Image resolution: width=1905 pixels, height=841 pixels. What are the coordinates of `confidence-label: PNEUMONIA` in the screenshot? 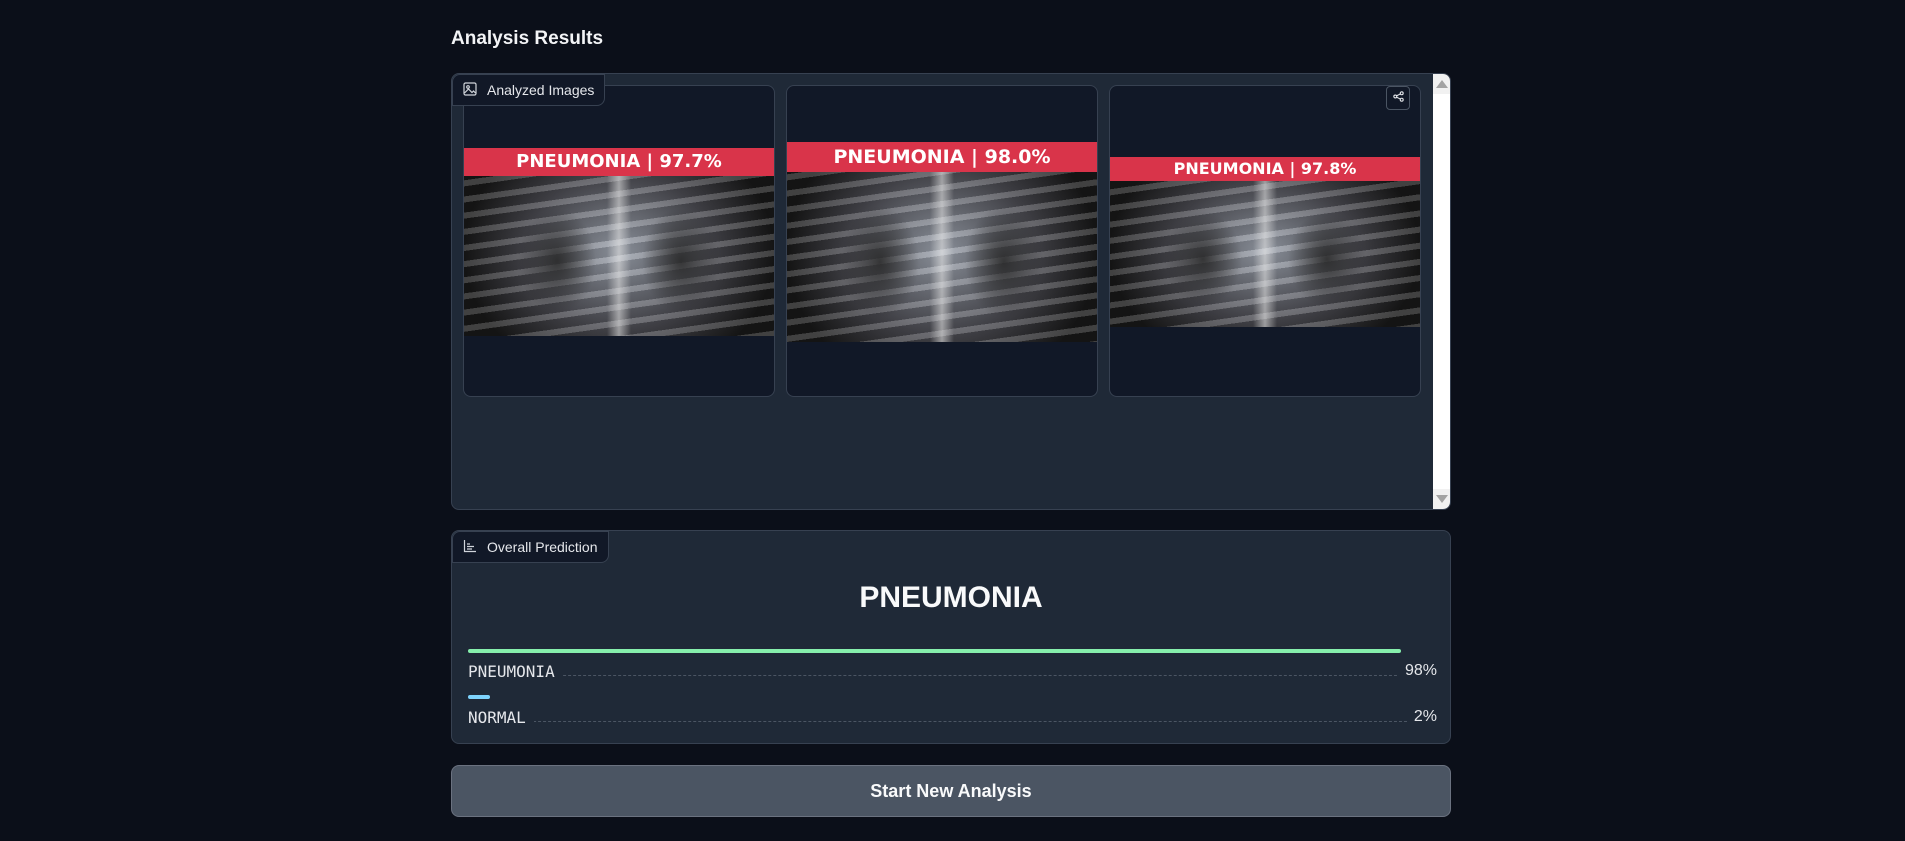 It's located at (515, 671).